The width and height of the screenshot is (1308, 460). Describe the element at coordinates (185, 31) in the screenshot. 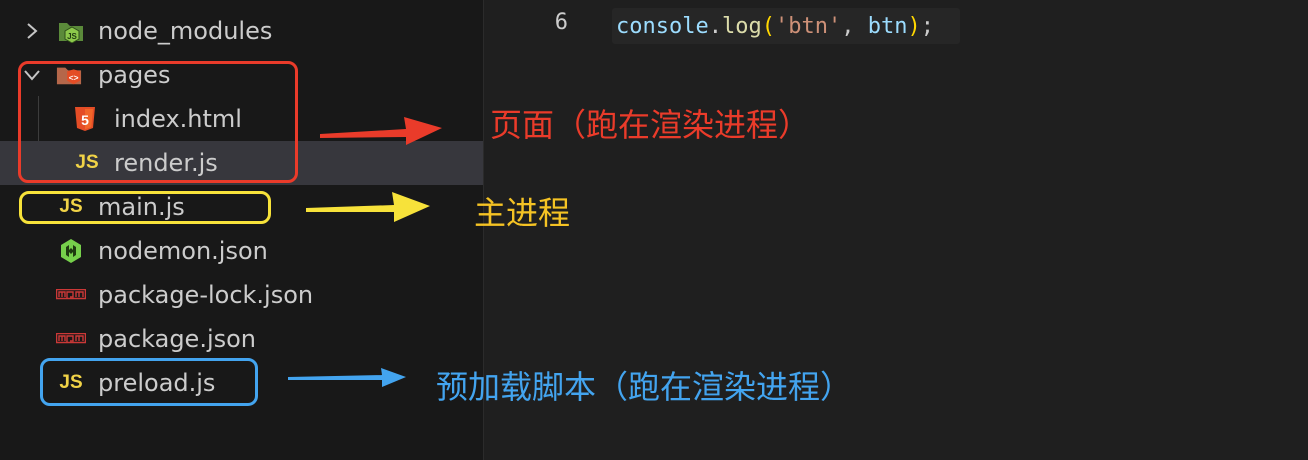

I see `tree-item-label: node_modules` at that location.